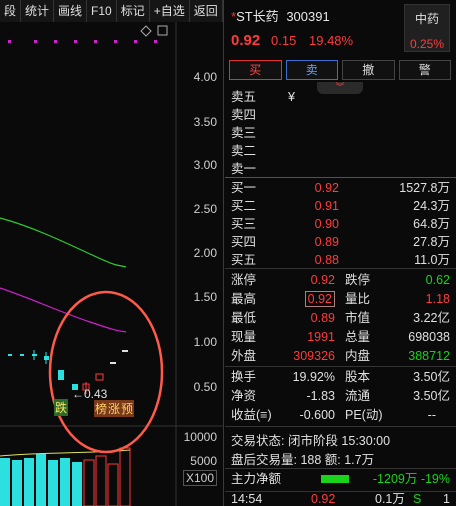 The image size is (456, 506). I want to click on main-net-flow: 主力净额 -1209万 -19%, so click(340, 479).